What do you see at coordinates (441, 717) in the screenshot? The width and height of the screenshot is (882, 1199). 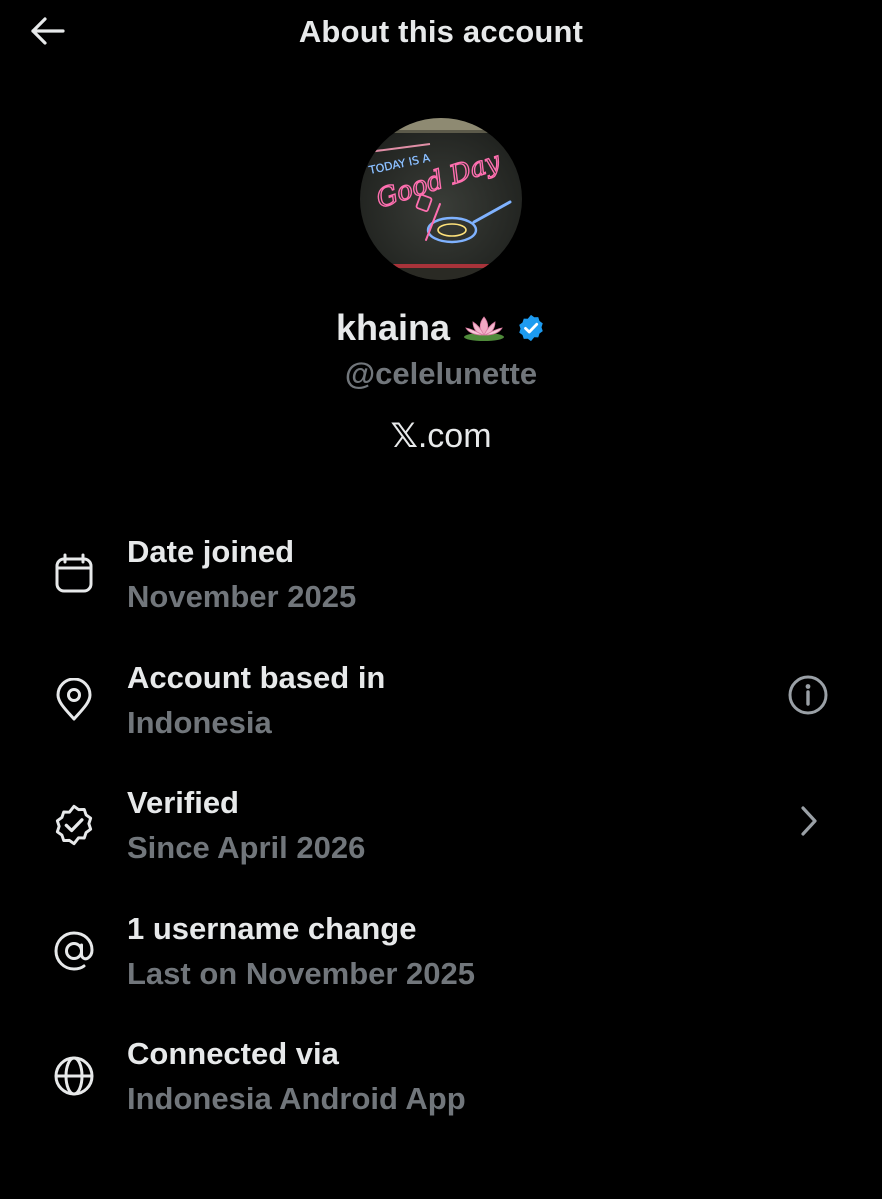 I see `row-account-based-in: Account based in Indonesia` at bounding box center [441, 717].